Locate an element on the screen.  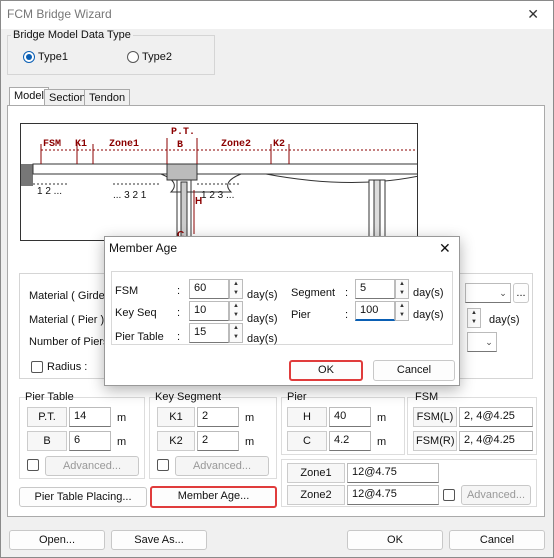
diagram-fsm-label: FSM is located at coordinates (52, 144).